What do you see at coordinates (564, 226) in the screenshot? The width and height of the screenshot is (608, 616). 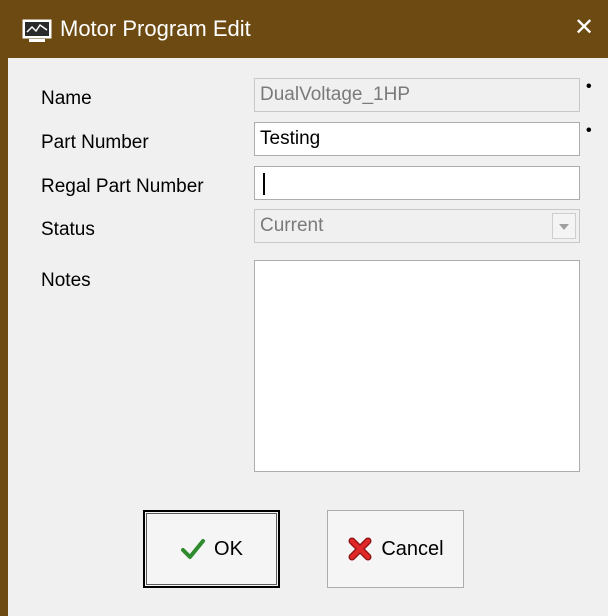 I see `chevron-down-icon` at bounding box center [564, 226].